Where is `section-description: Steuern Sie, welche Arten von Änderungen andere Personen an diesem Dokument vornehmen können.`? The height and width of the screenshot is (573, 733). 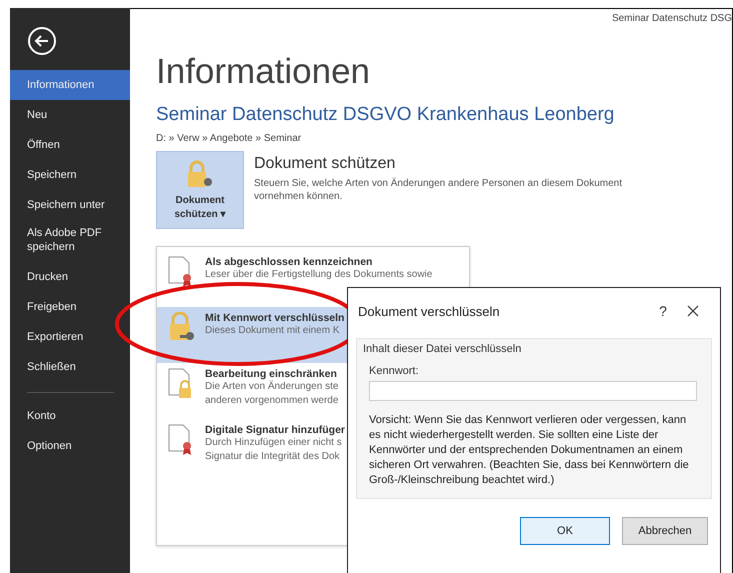 section-description: Steuern Sie, welche Arten von Änderungen andere Personen an diesem Dokument vornehmen können. is located at coordinates (439, 190).